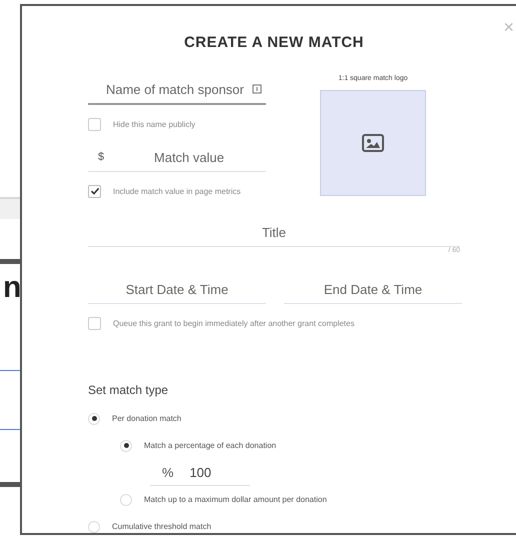 The width and height of the screenshot is (516, 539). Describe the element at coordinates (11, 288) in the screenshot. I see `background-heading: n` at that location.